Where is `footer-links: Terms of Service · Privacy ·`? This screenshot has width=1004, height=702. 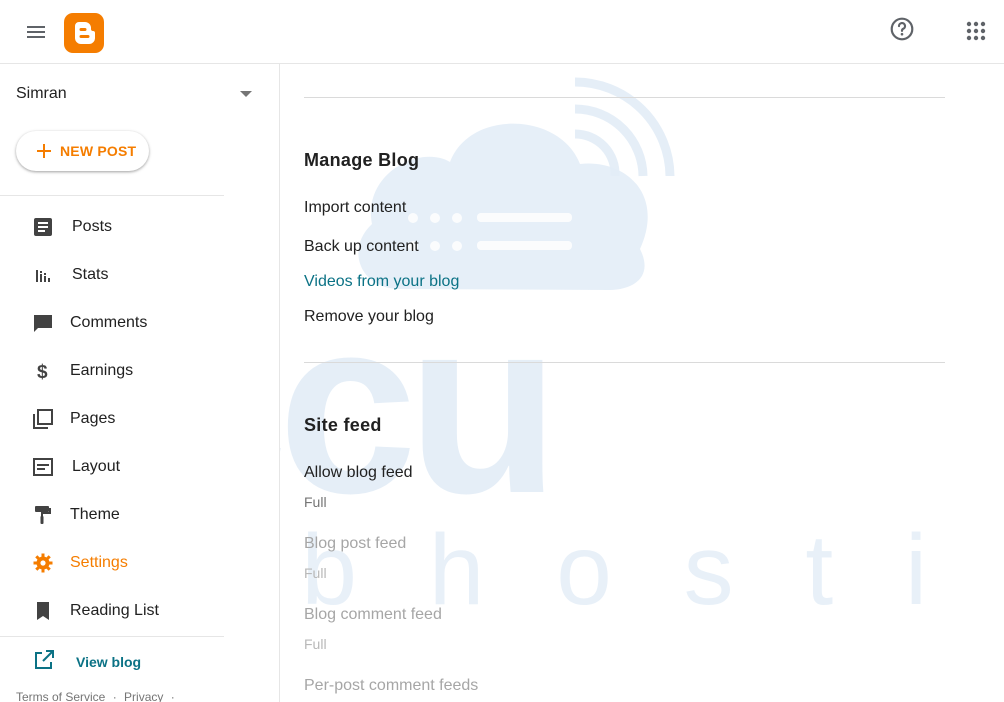
footer-links: Terms of Service · Privacy · is located at coordinates (97, 696).